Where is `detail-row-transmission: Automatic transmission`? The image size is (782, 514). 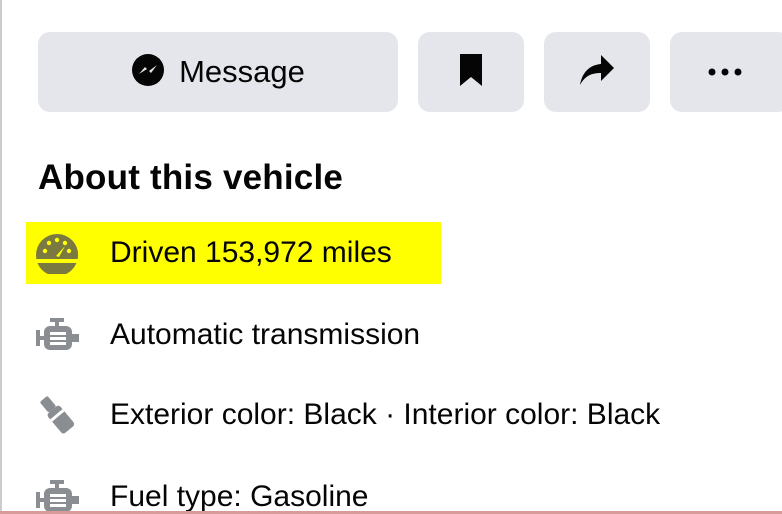
detail-row-transmission: Automatic transmission is located at coordinates (223, 335).